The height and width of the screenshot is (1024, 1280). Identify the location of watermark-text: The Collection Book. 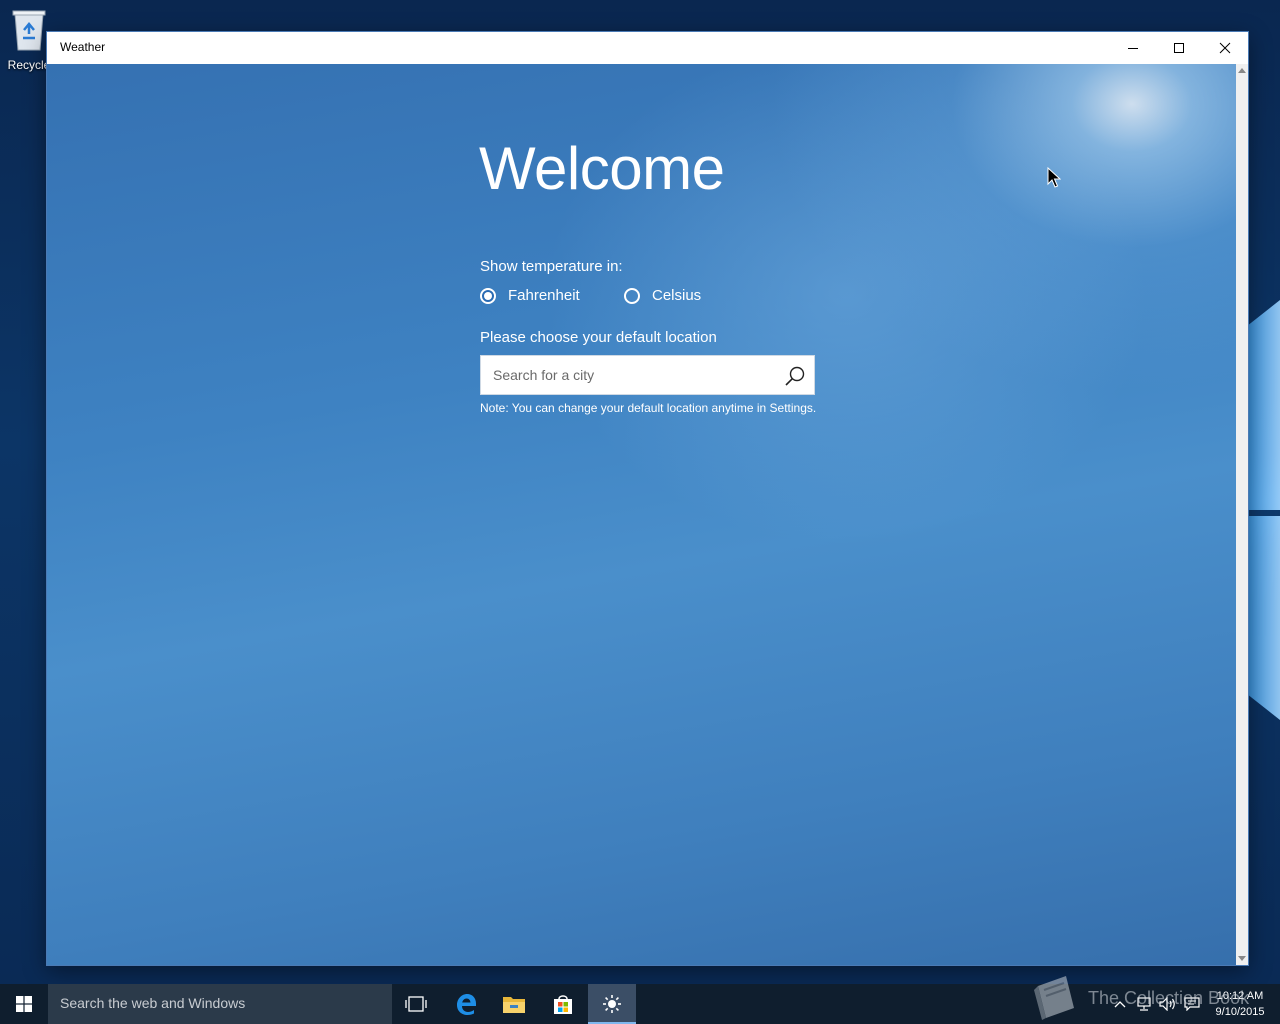
(1169, 997).